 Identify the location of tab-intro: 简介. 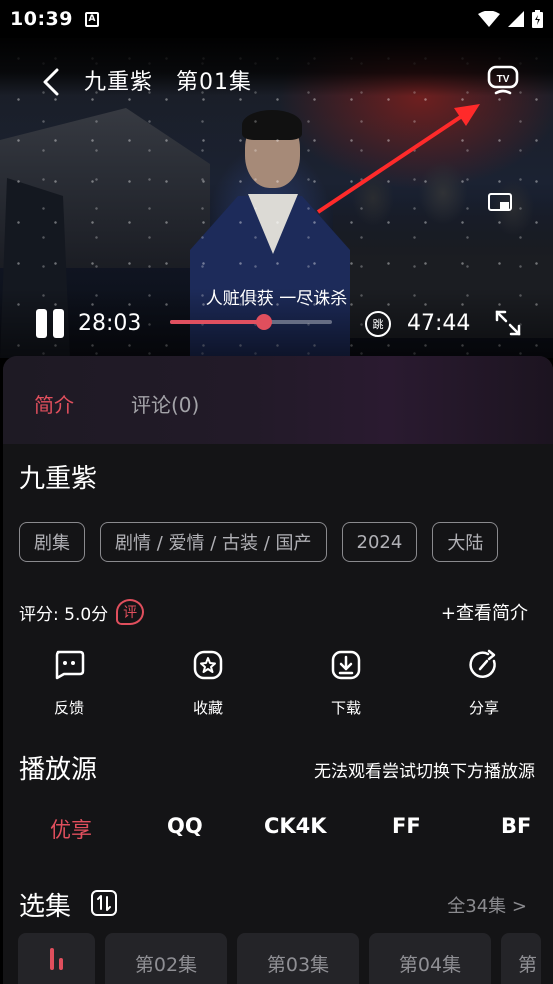
(54, 403).